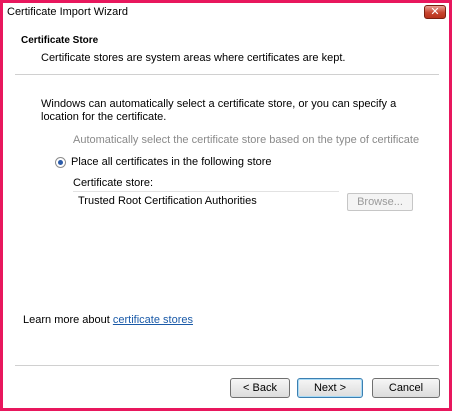  I want to click on radio-selected-icon, so click(60, 162).